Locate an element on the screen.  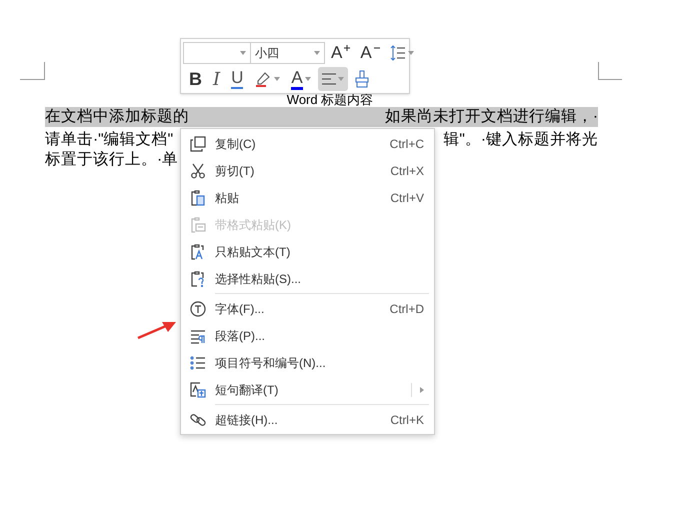
font-icon is located at coordinates (198, 308).